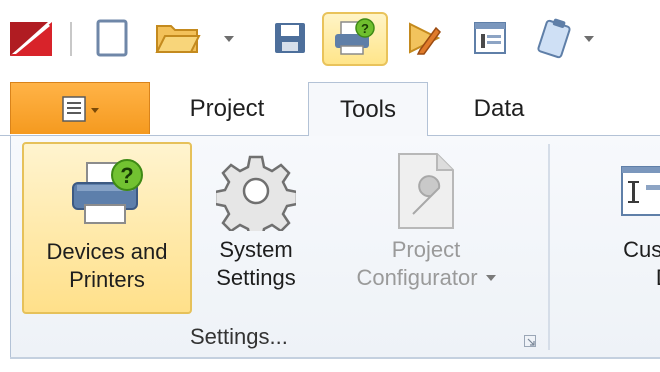 The height and width of the screenshot is (372, 660). I want to click on gear-icon, so click(256, 191).